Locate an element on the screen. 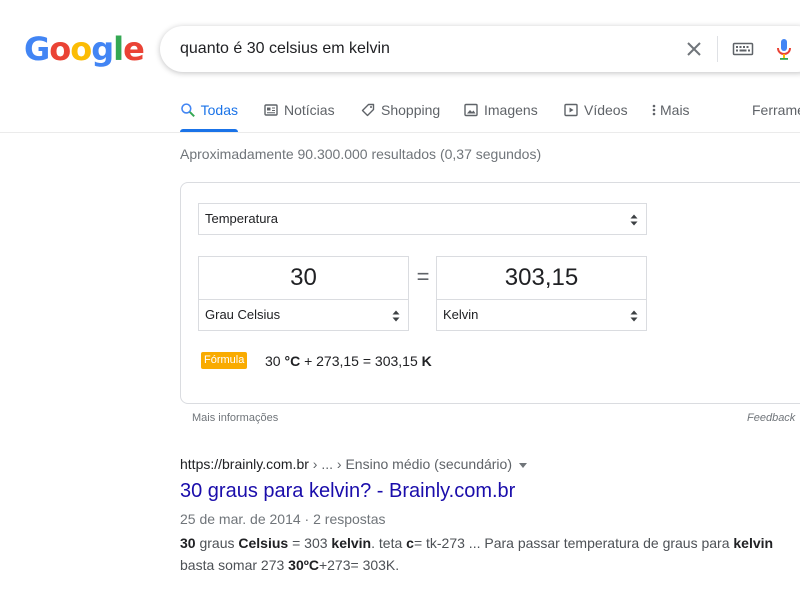  chevron-down-icon is located at coordinates (523, 465).